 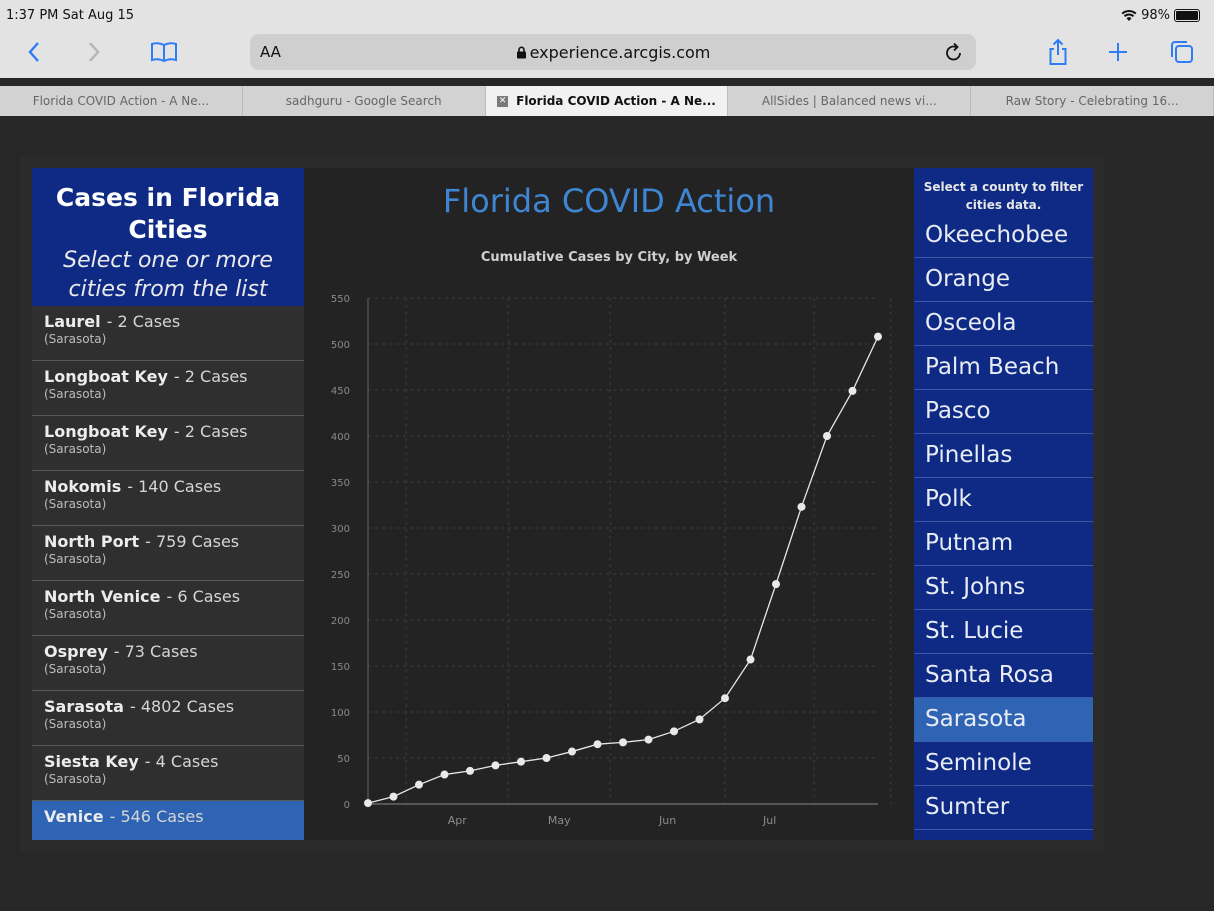 I want to click on city-case-count: - 6 Cases, so click(x=203, y=596).